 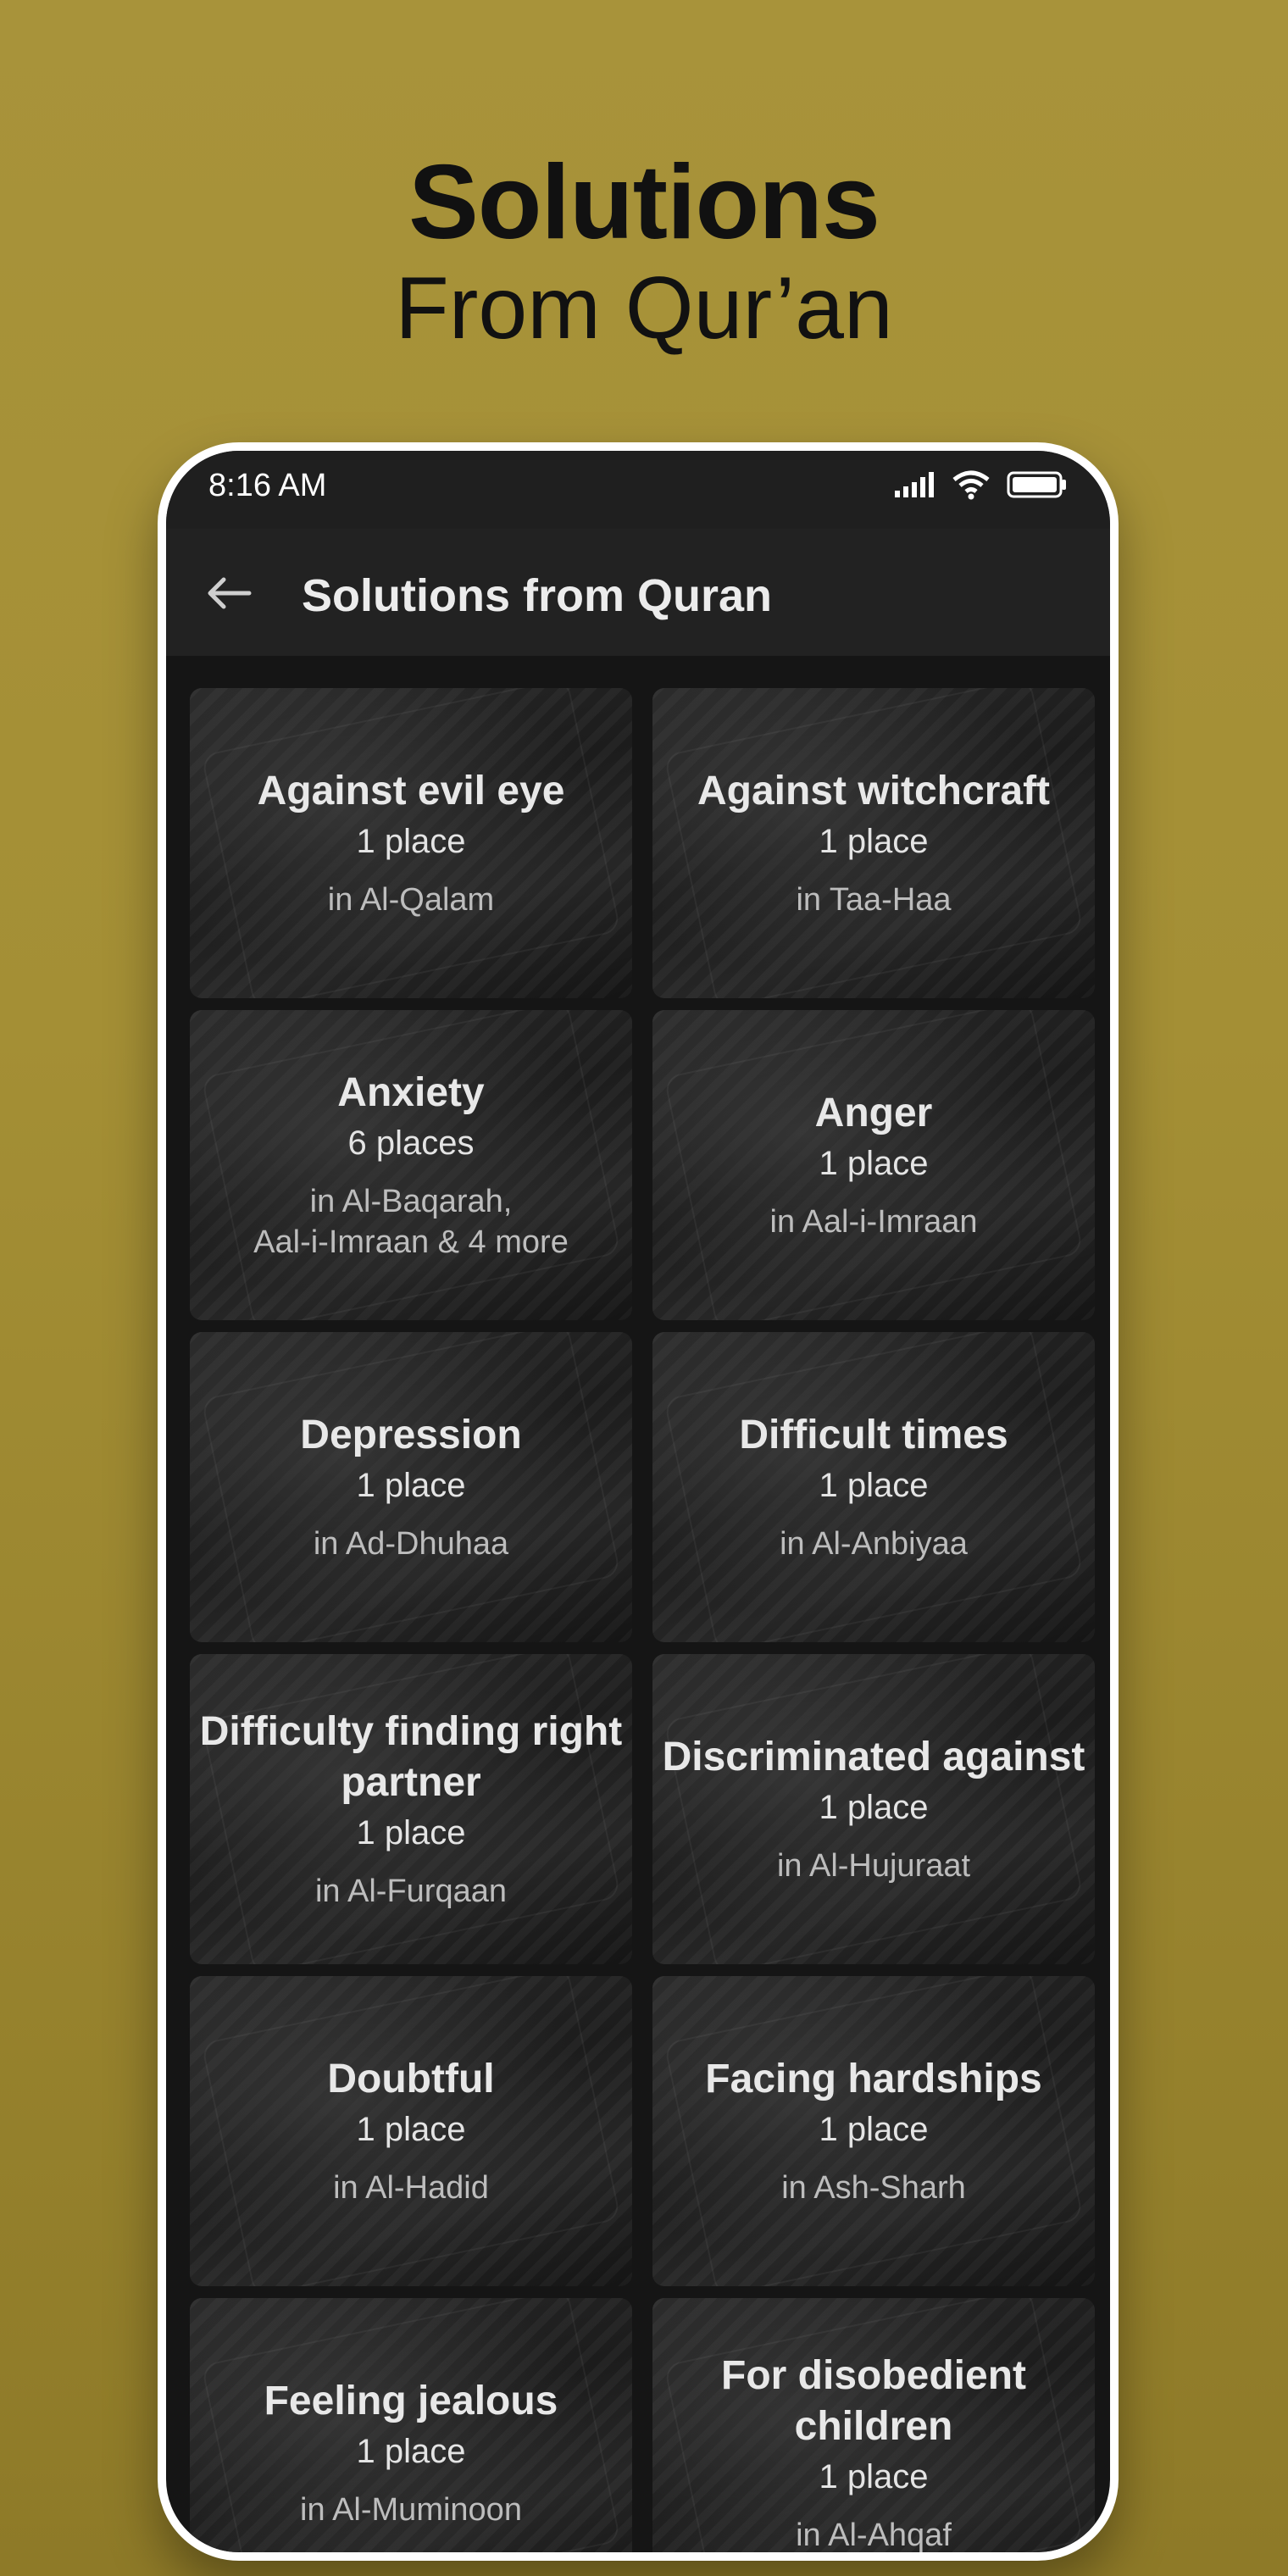 I want to click on card-location: in Al-Hujuraat, so click(x=873, y=1866).